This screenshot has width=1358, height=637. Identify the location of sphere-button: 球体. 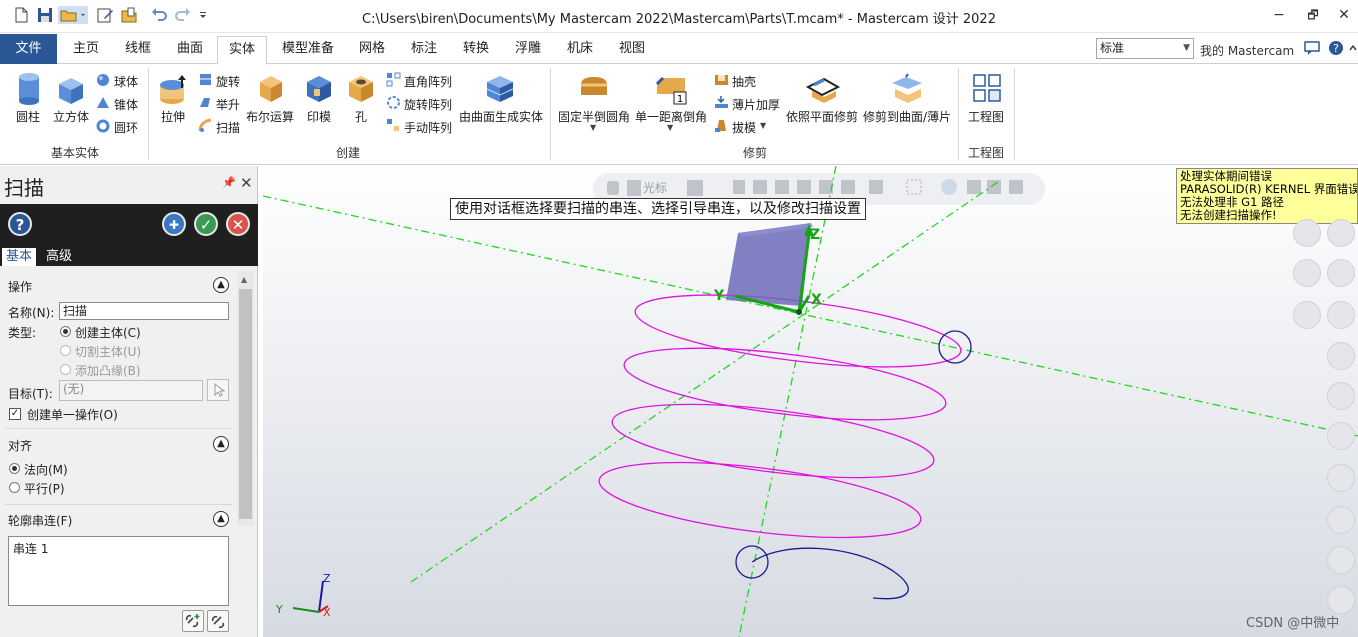
(126, 81).